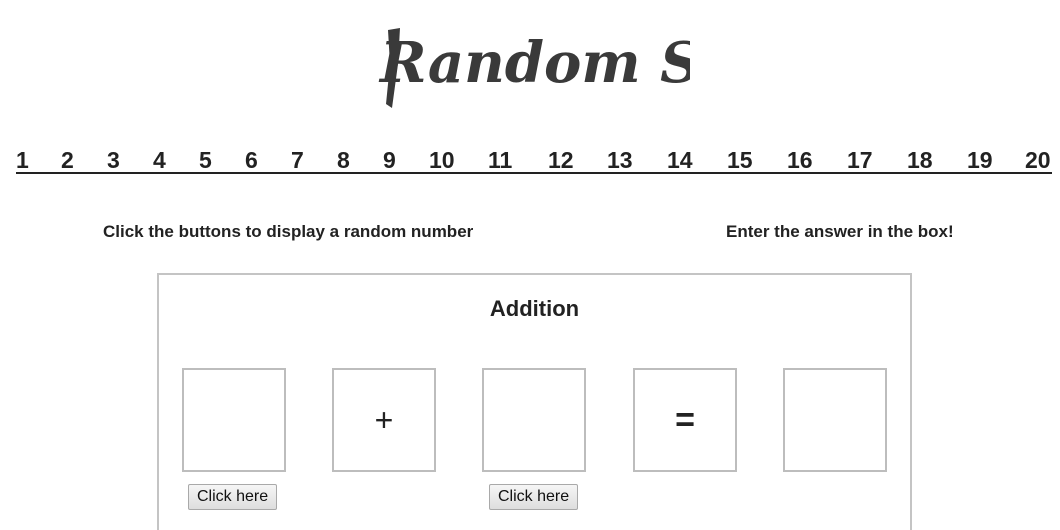  What do you see at coordinates (297, 160) in the screenshot?
I see `nav-number-7: 7` at bounding box center [297, 160].